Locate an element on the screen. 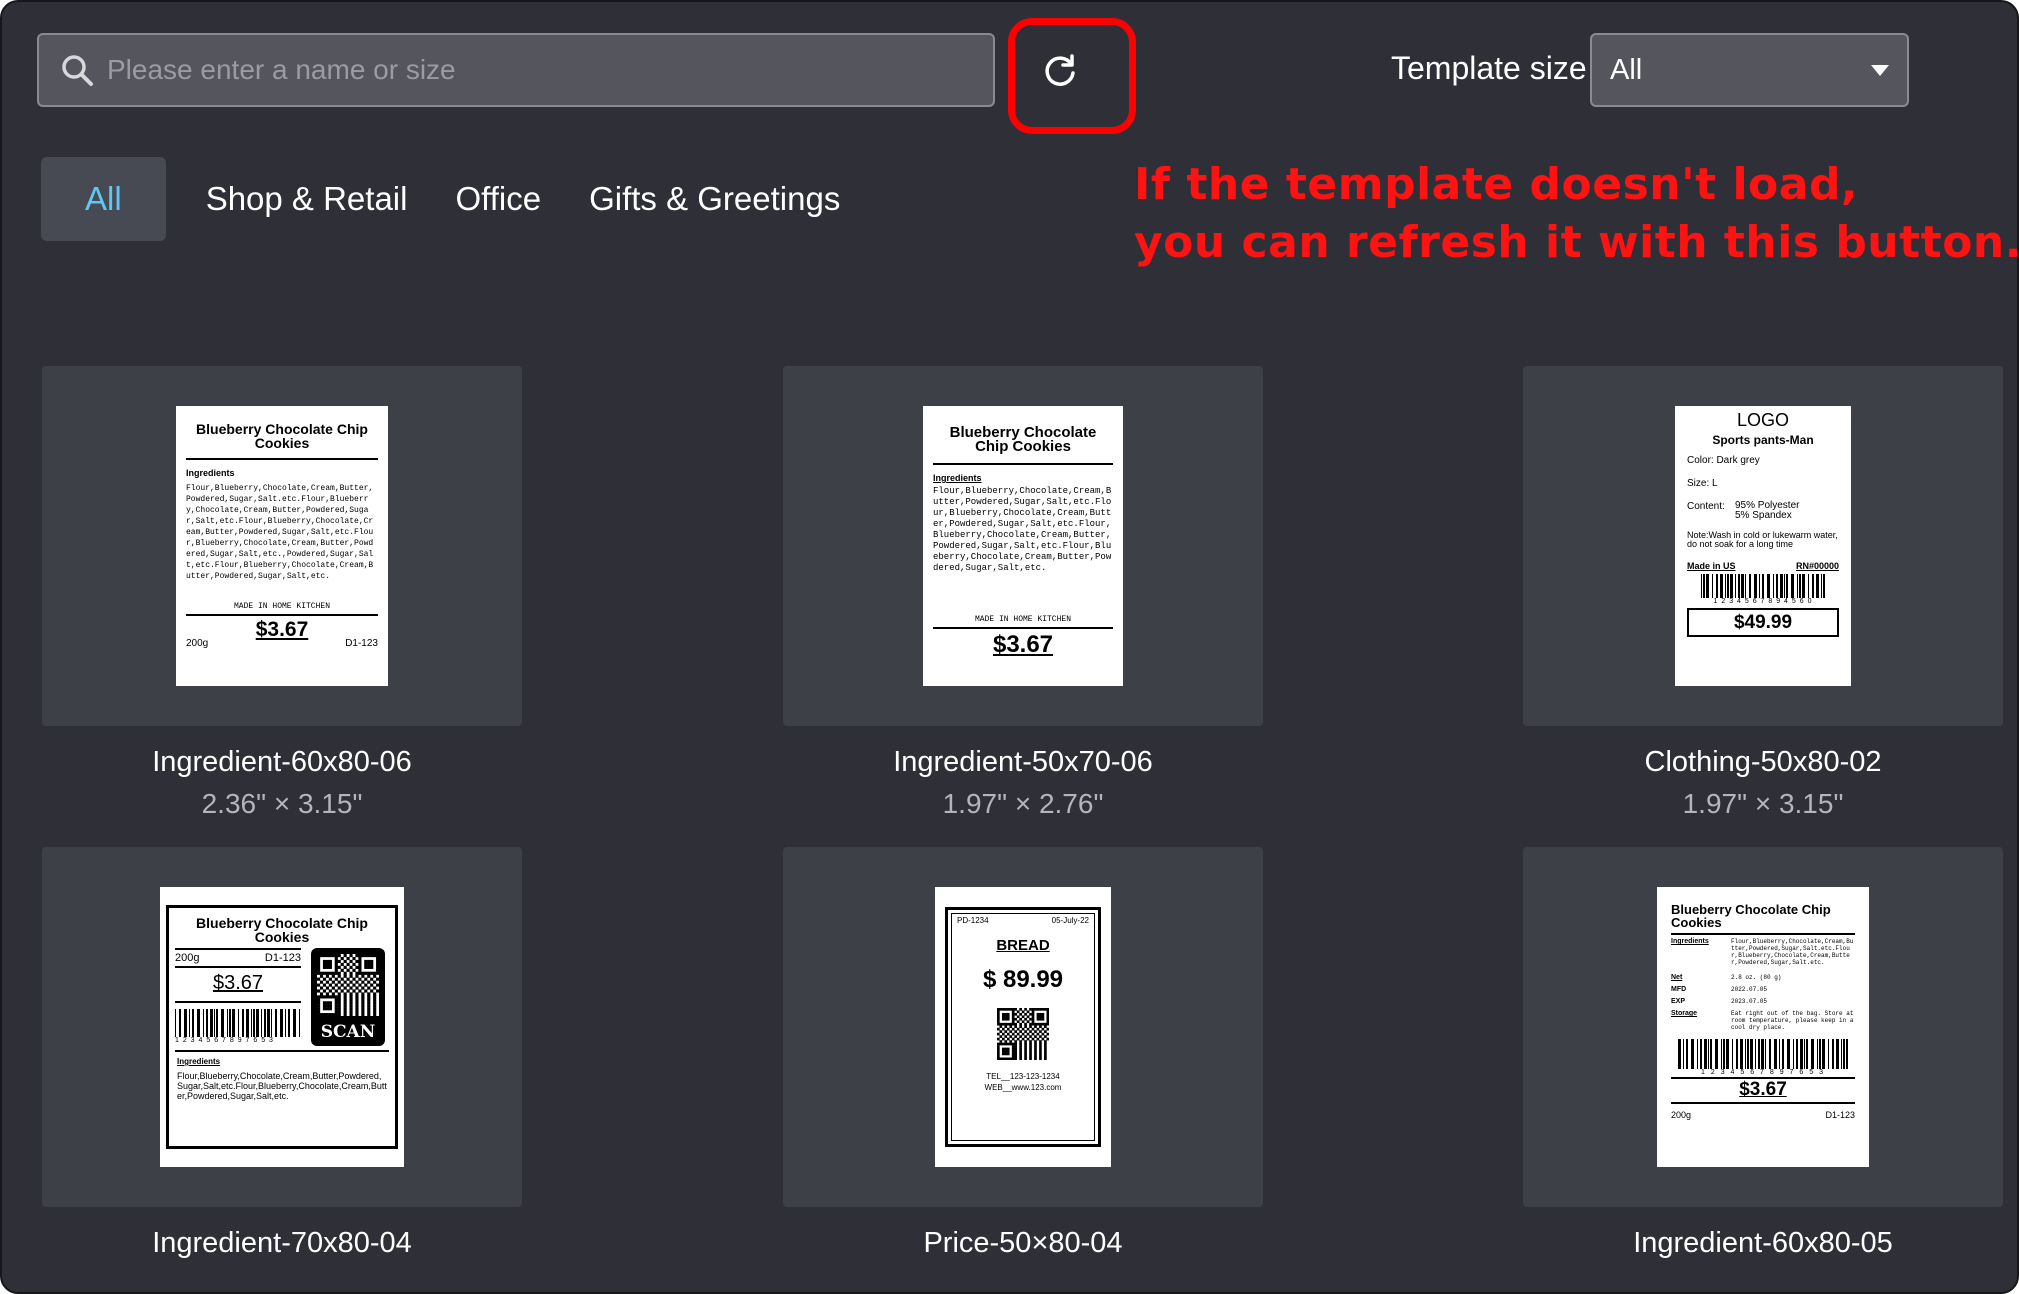  preview-size: Size: L is located at coordinates (1702, 483).